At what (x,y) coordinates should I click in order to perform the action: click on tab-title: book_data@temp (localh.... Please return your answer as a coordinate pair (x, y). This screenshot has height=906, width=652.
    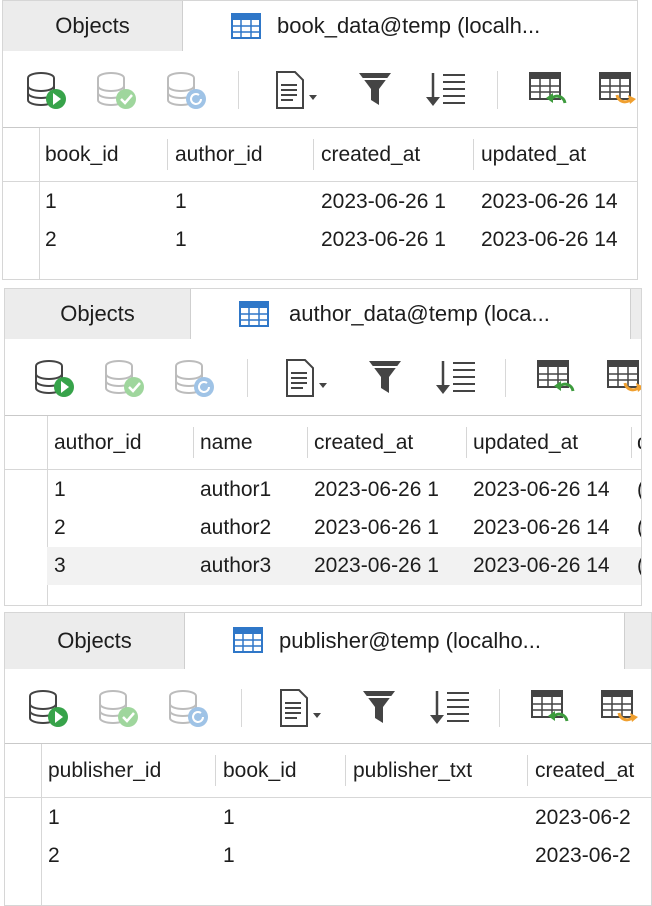
    Looking at the image, I should click on (409, 25).